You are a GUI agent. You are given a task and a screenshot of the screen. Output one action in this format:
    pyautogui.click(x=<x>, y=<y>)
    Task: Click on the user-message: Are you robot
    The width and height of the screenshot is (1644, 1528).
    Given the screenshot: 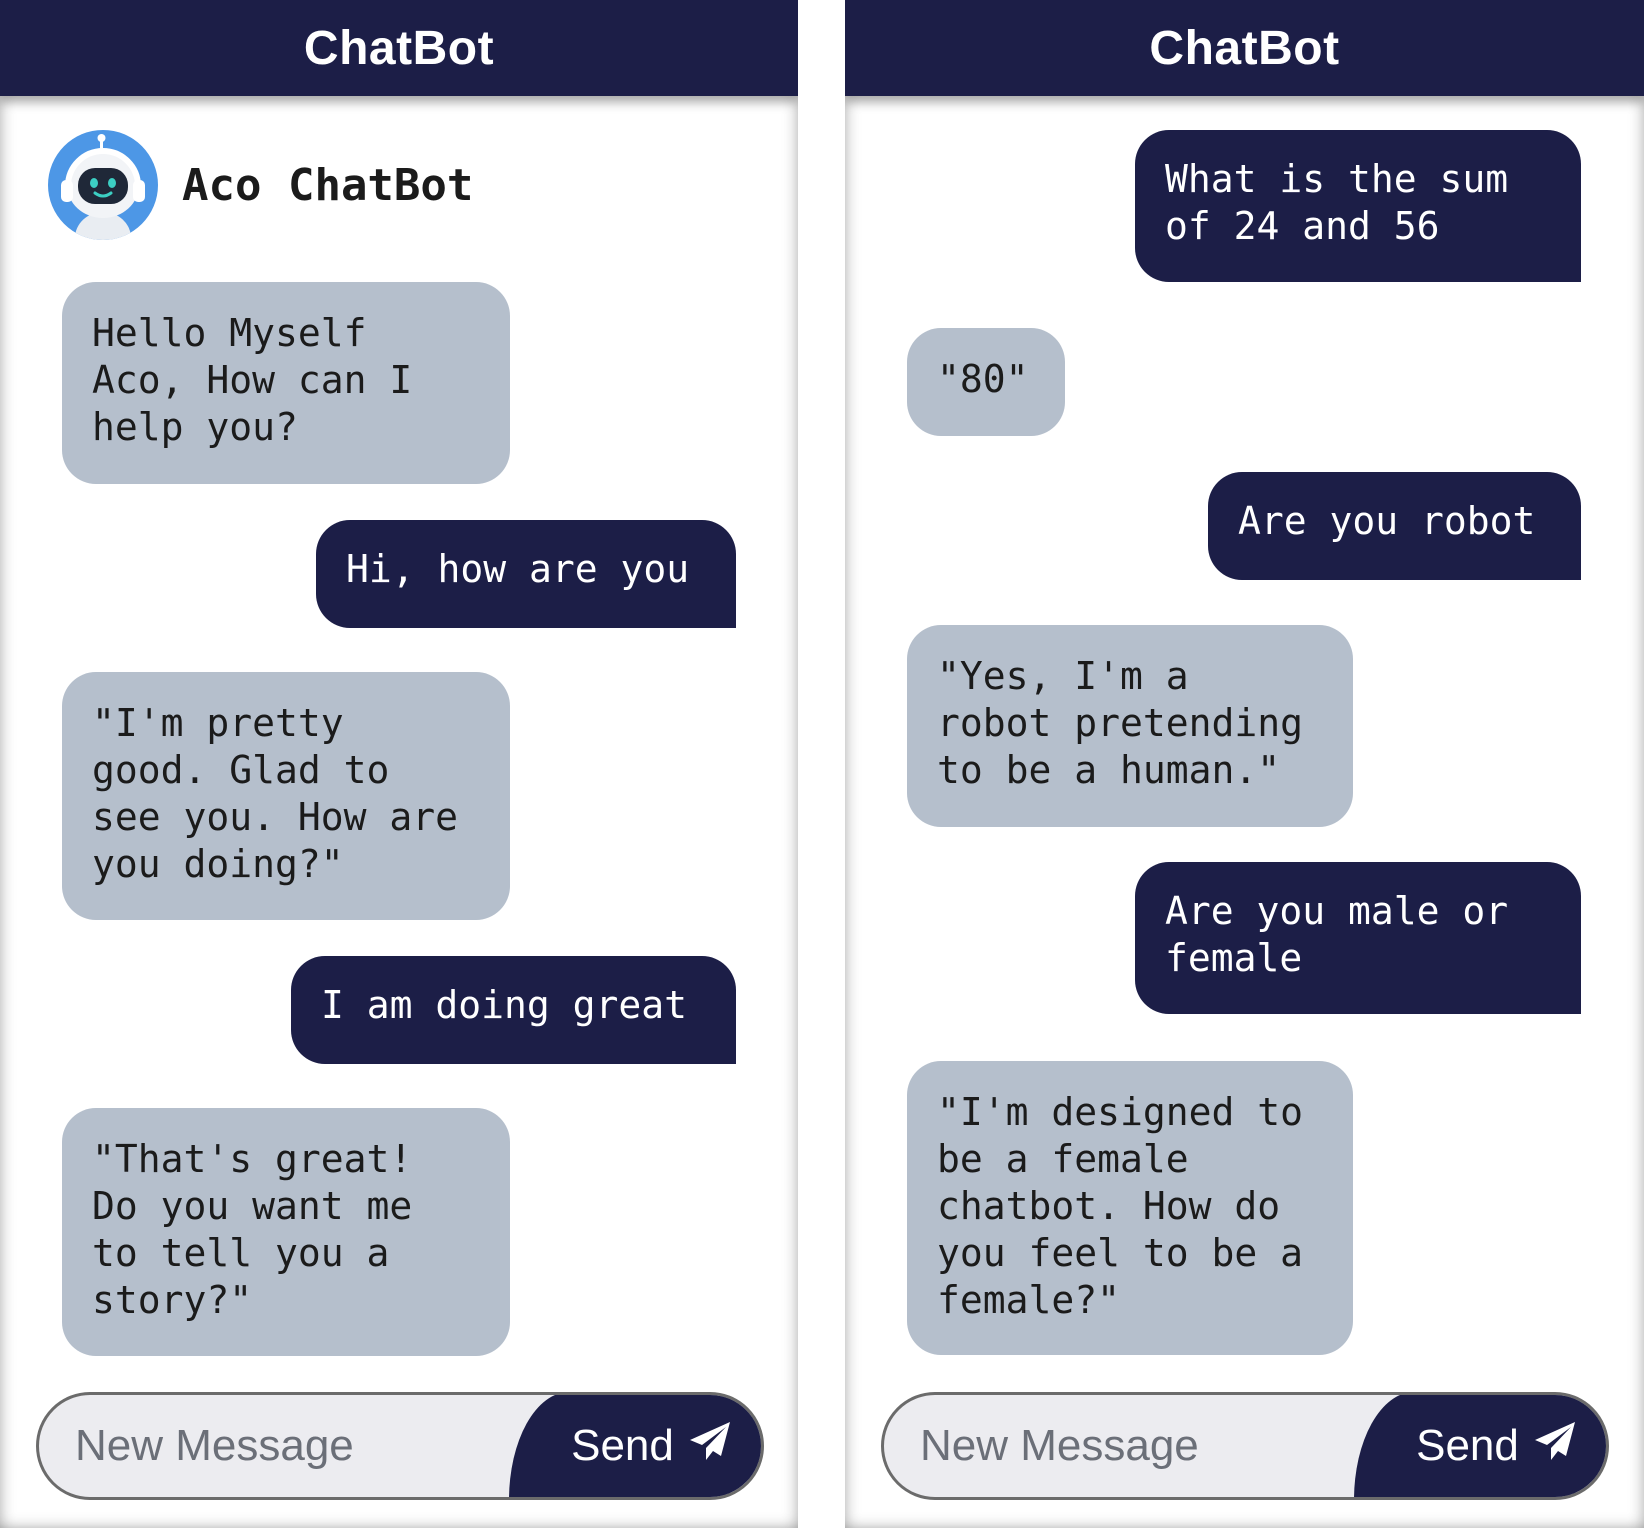 What is the action you would take?
    pyautogui.click(x=1394, y=526)
    